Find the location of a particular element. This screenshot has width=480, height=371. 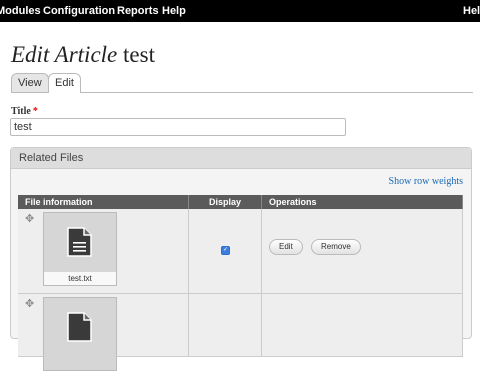

display-cell: ✓ is located at coordinates (225, 251).